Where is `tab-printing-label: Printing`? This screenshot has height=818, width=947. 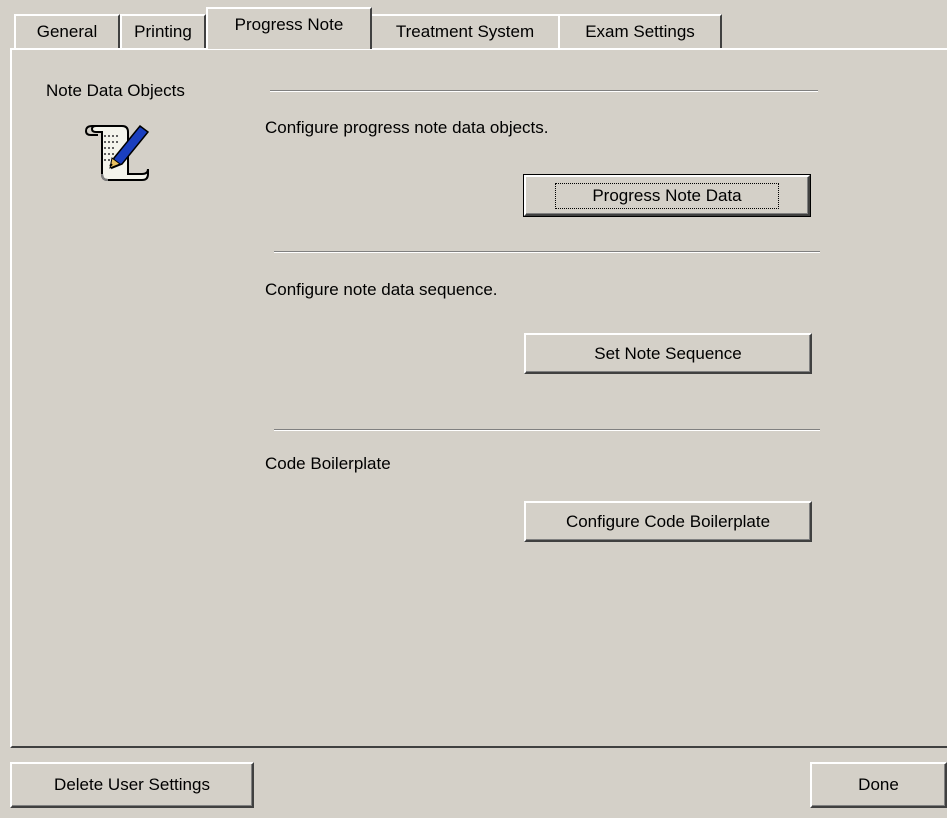 tab-printing-label: Printing is located at coordinates (163, 31).